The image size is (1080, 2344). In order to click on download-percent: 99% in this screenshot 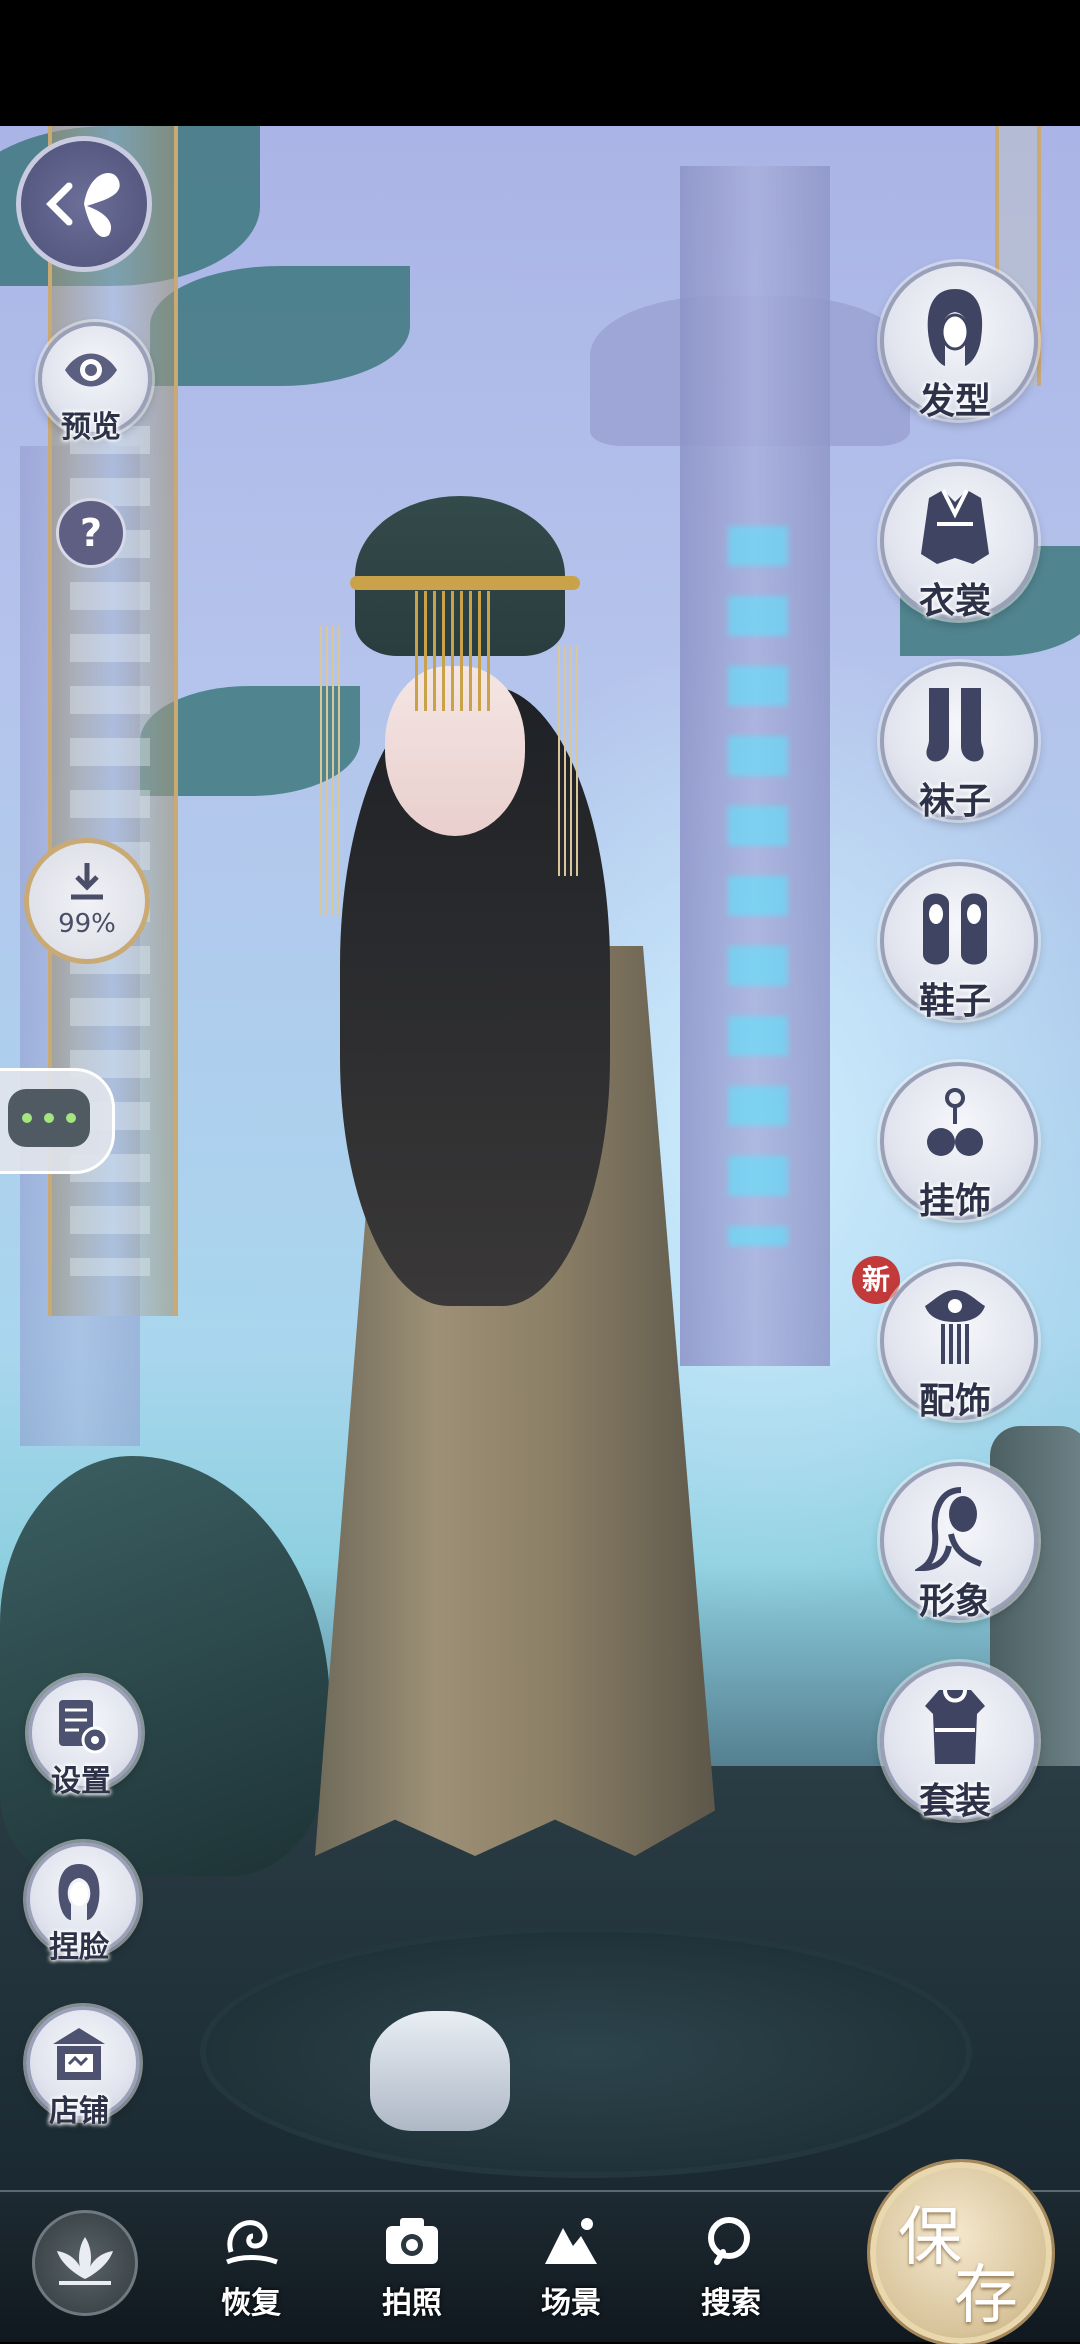, I will do `click(87, 924)`.